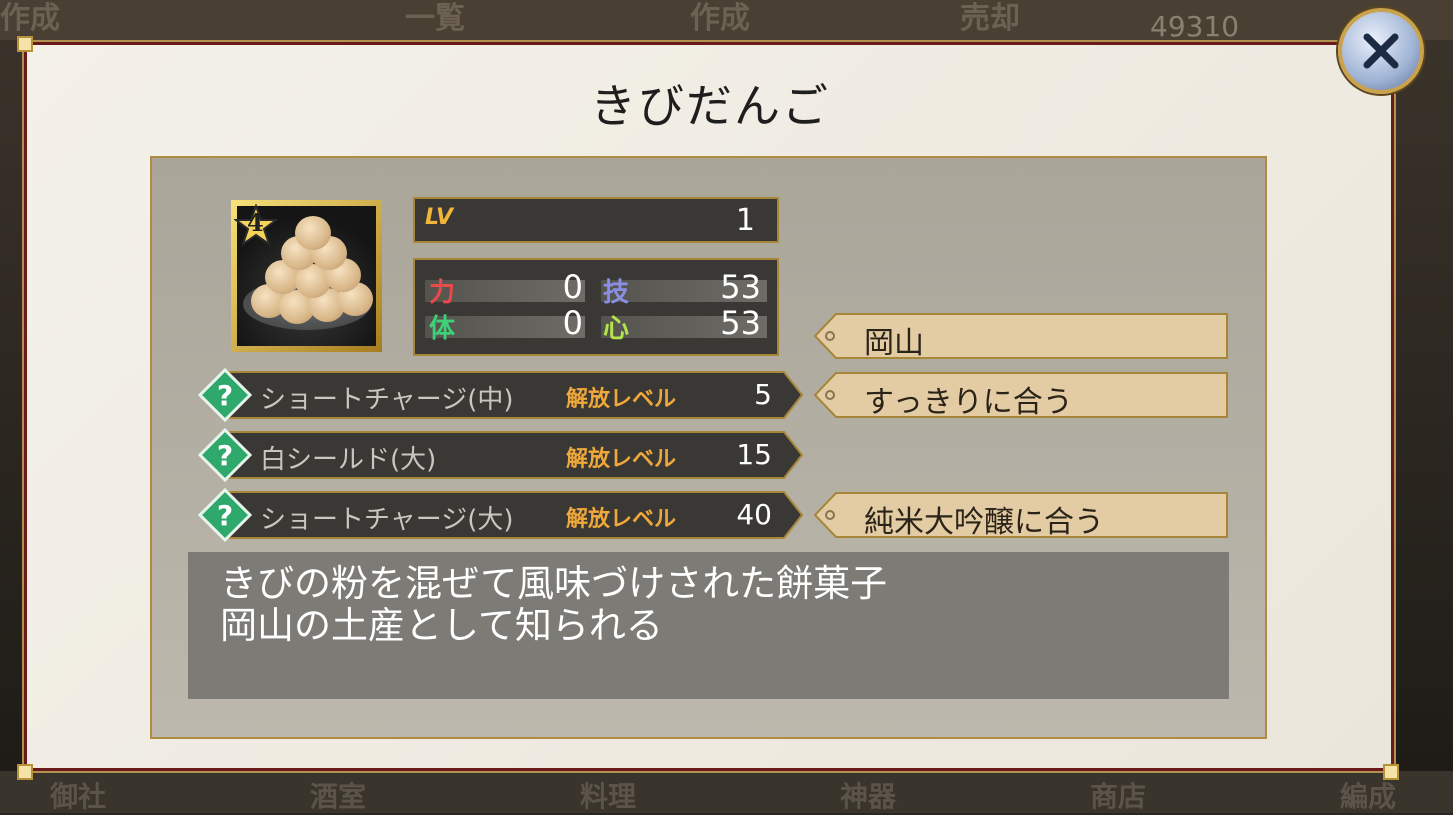 Image resolution: width=1453 pixels, height=815 pixels. What do you see at coordinates (338, 794) in the screenshot?
I see `nav-sake: 酒室` at bounding box center [338, 794].